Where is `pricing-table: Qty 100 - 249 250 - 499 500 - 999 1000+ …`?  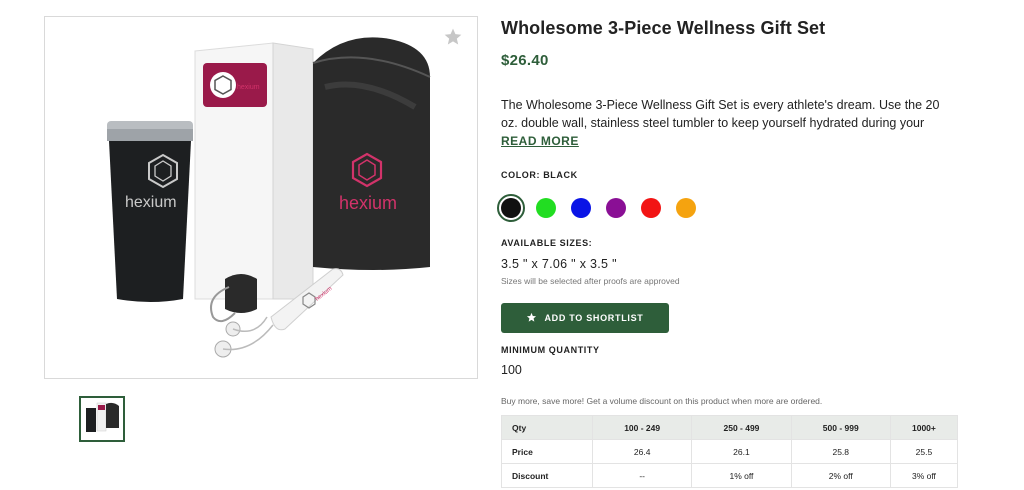 pricing-table: Qty 100 - 249 250 - 499 500 - 999 1000+ … is located at coordinates (730, 451).